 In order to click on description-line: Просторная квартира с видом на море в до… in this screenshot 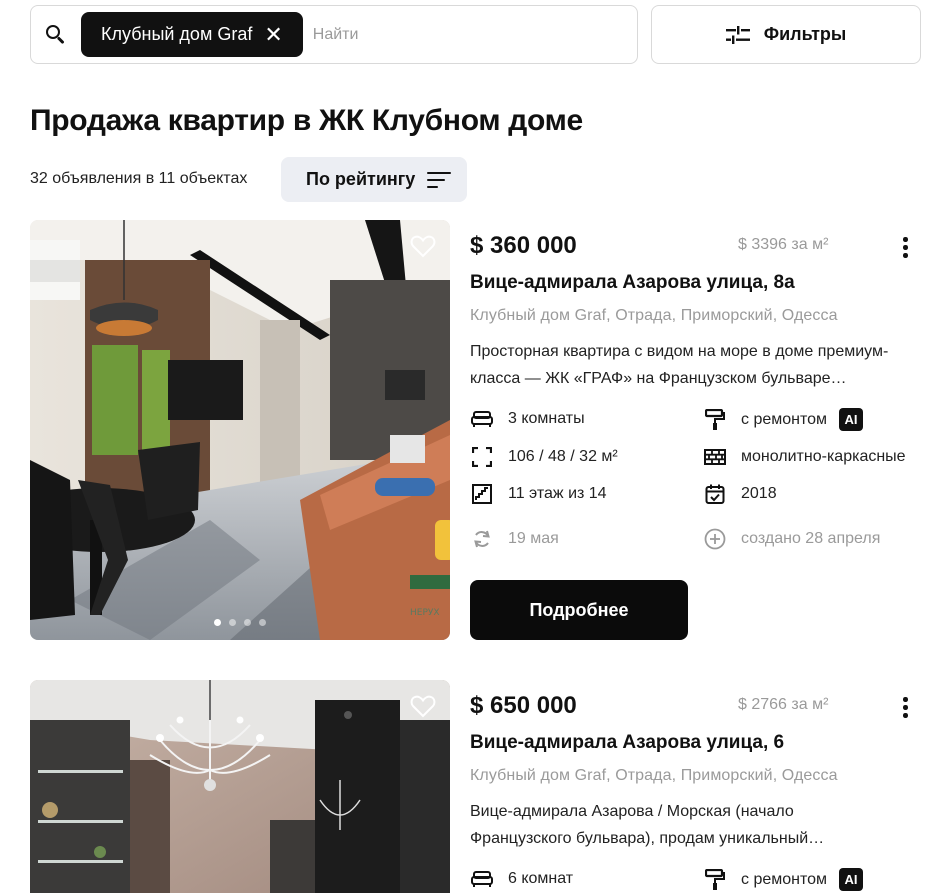, I will do `click(679, 351)`.